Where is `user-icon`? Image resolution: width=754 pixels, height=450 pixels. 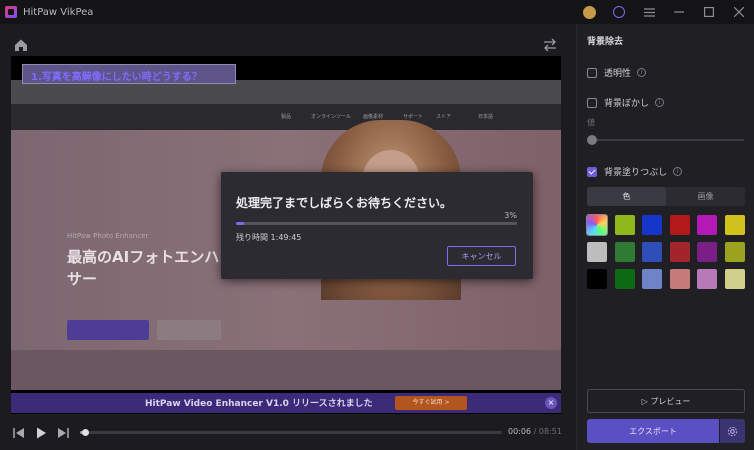
user-icon is located at coordinates (619, 12).